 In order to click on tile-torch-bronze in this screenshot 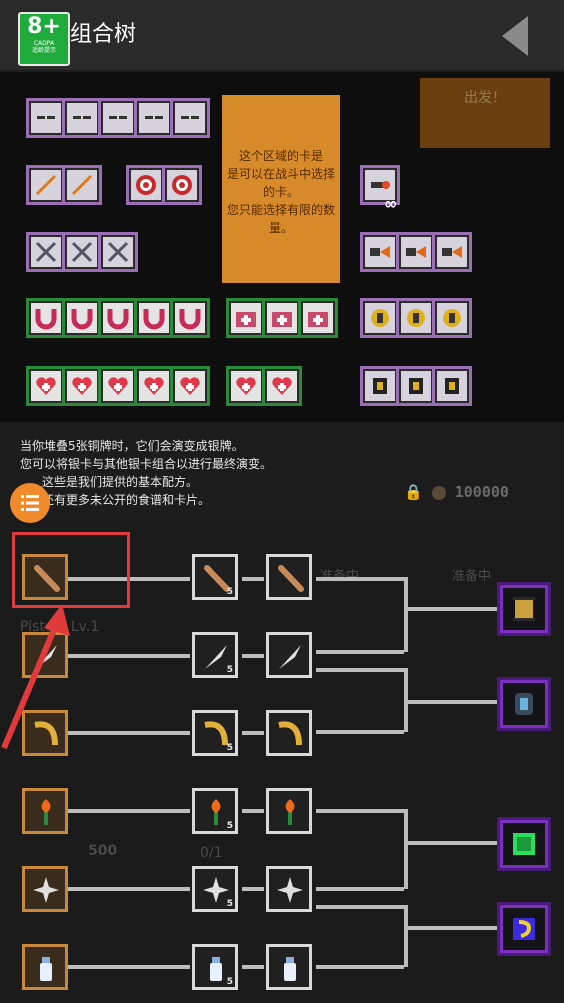, I will do `click(45, 811)`.